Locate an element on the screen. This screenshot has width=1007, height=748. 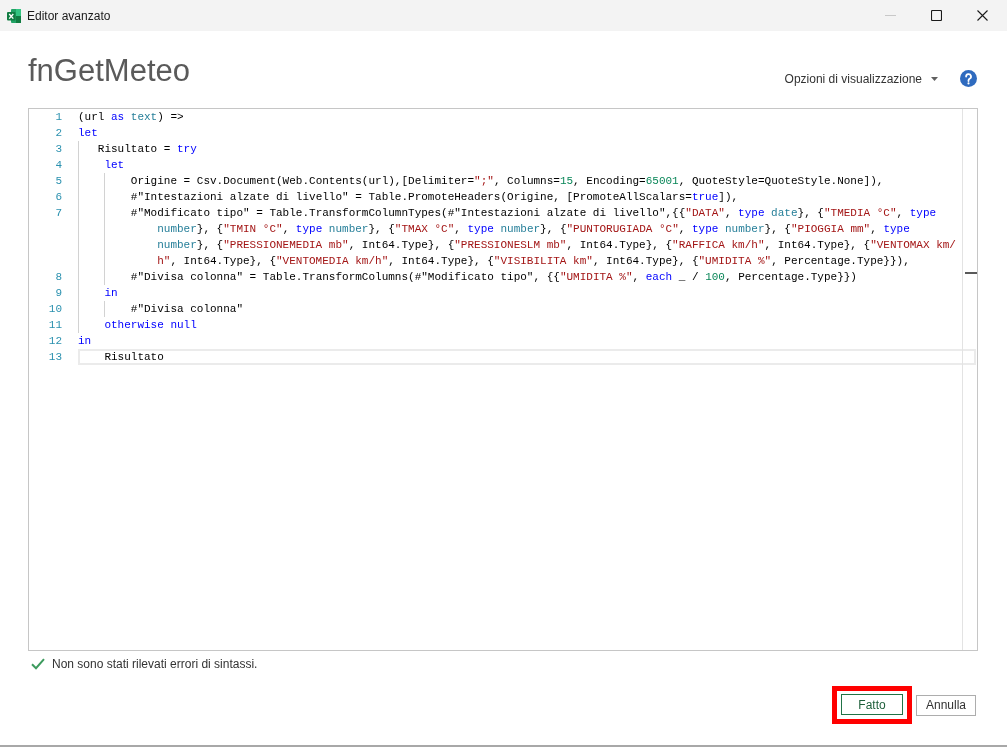
code-line: #"Divisa colonna" is located at coordinates (186, 309).